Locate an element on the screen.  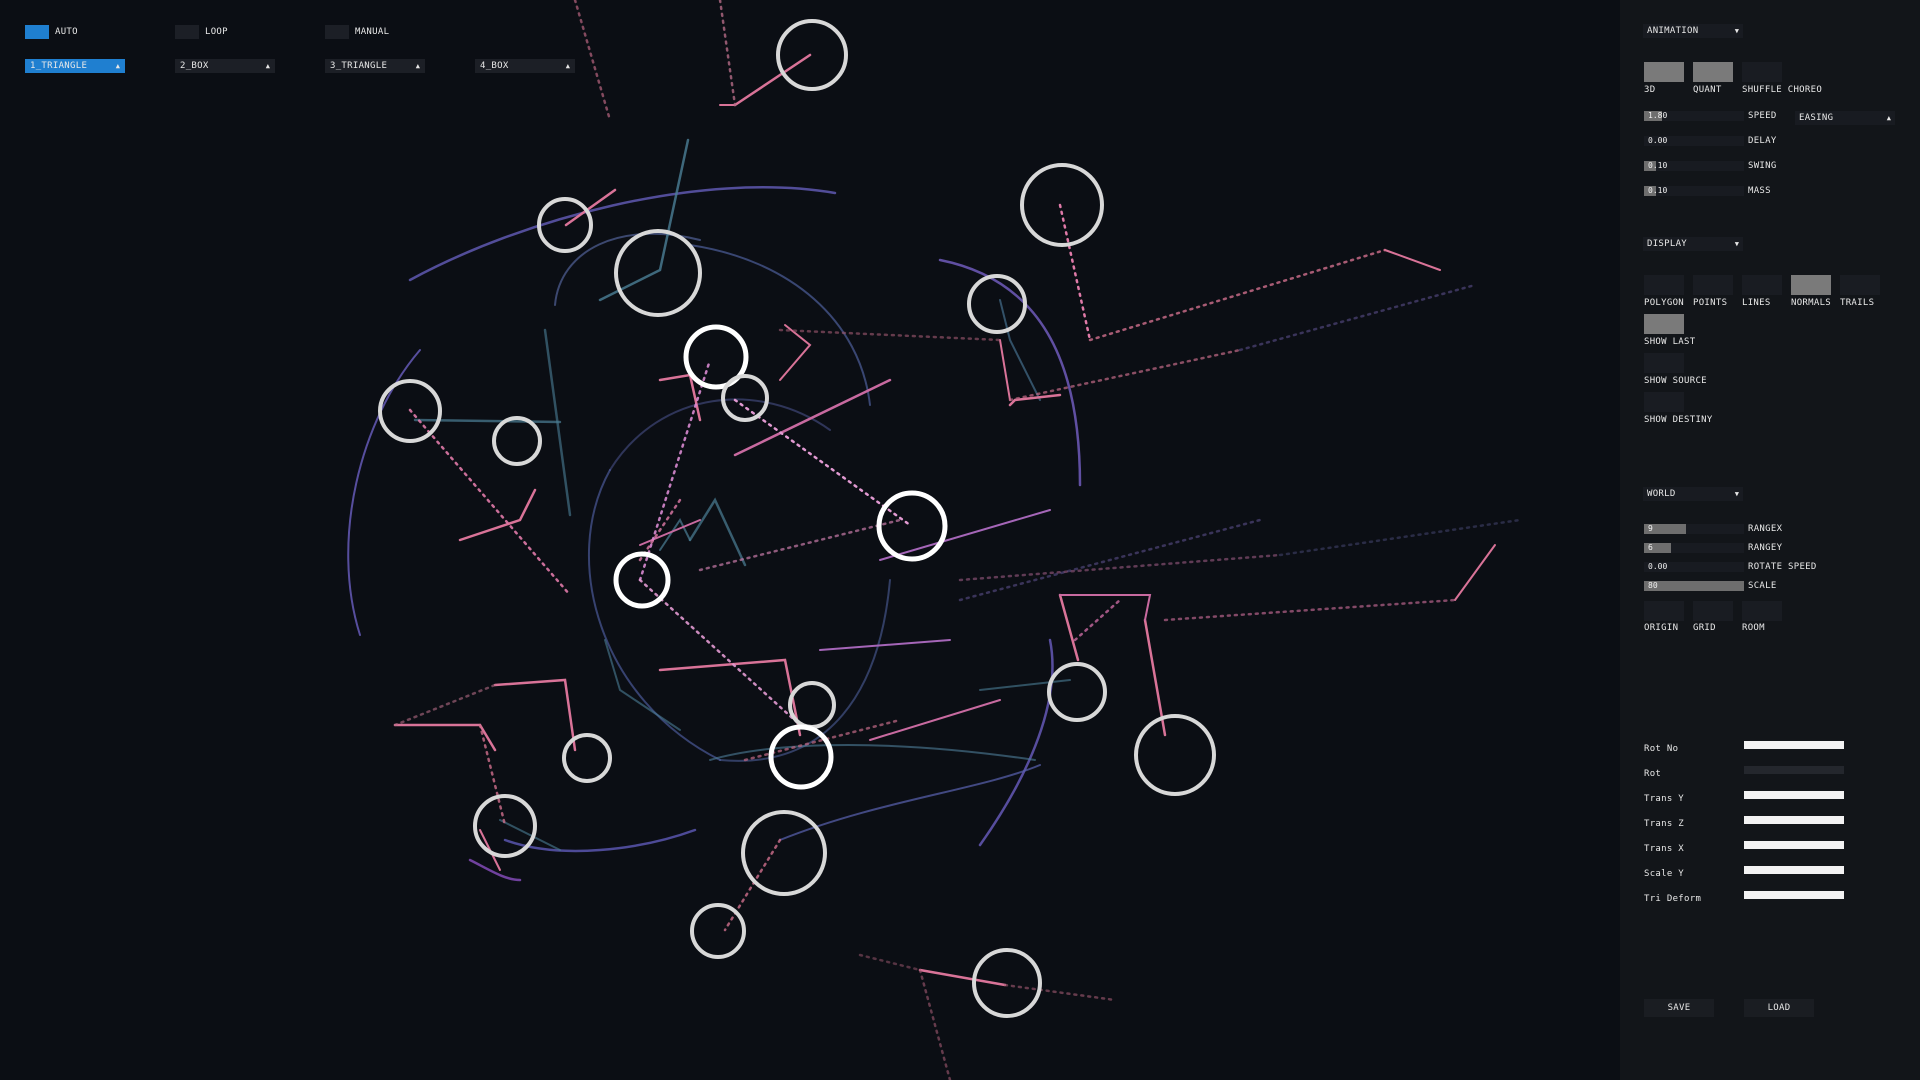
shuffle-choreo-toggle is located at coordinates (1762, 72).